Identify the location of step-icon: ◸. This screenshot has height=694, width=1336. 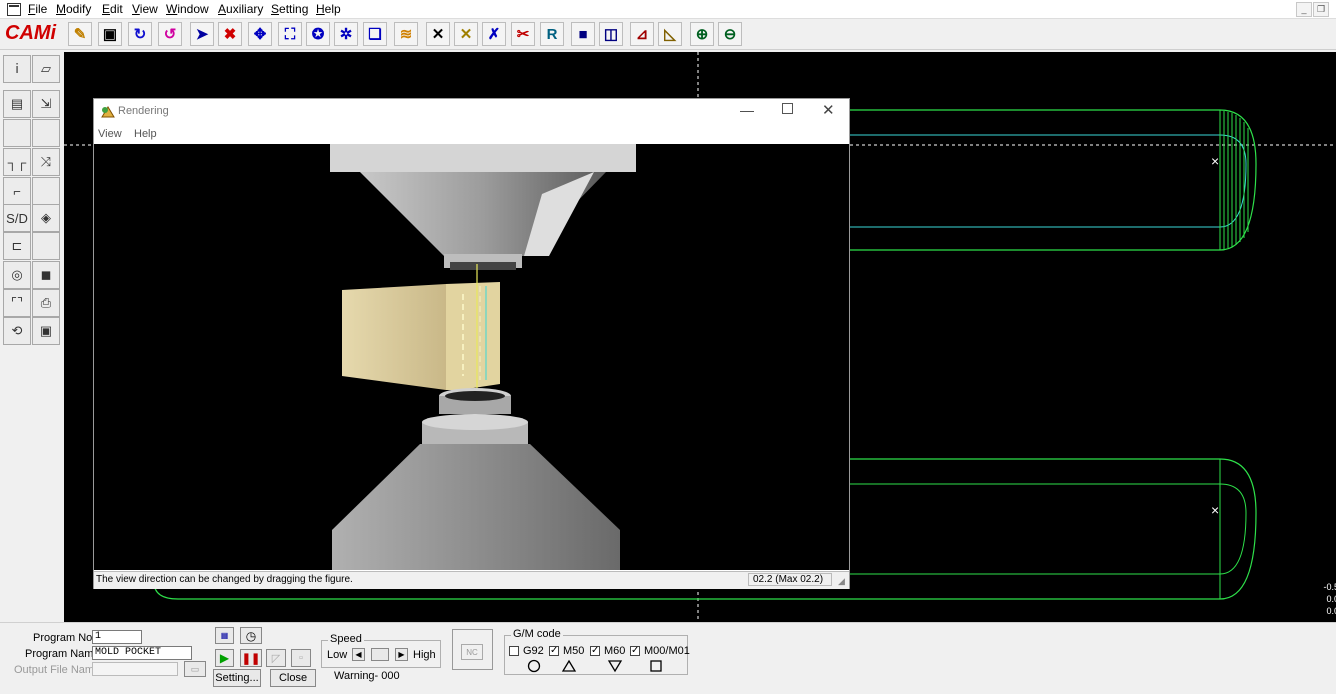
(276, 658).